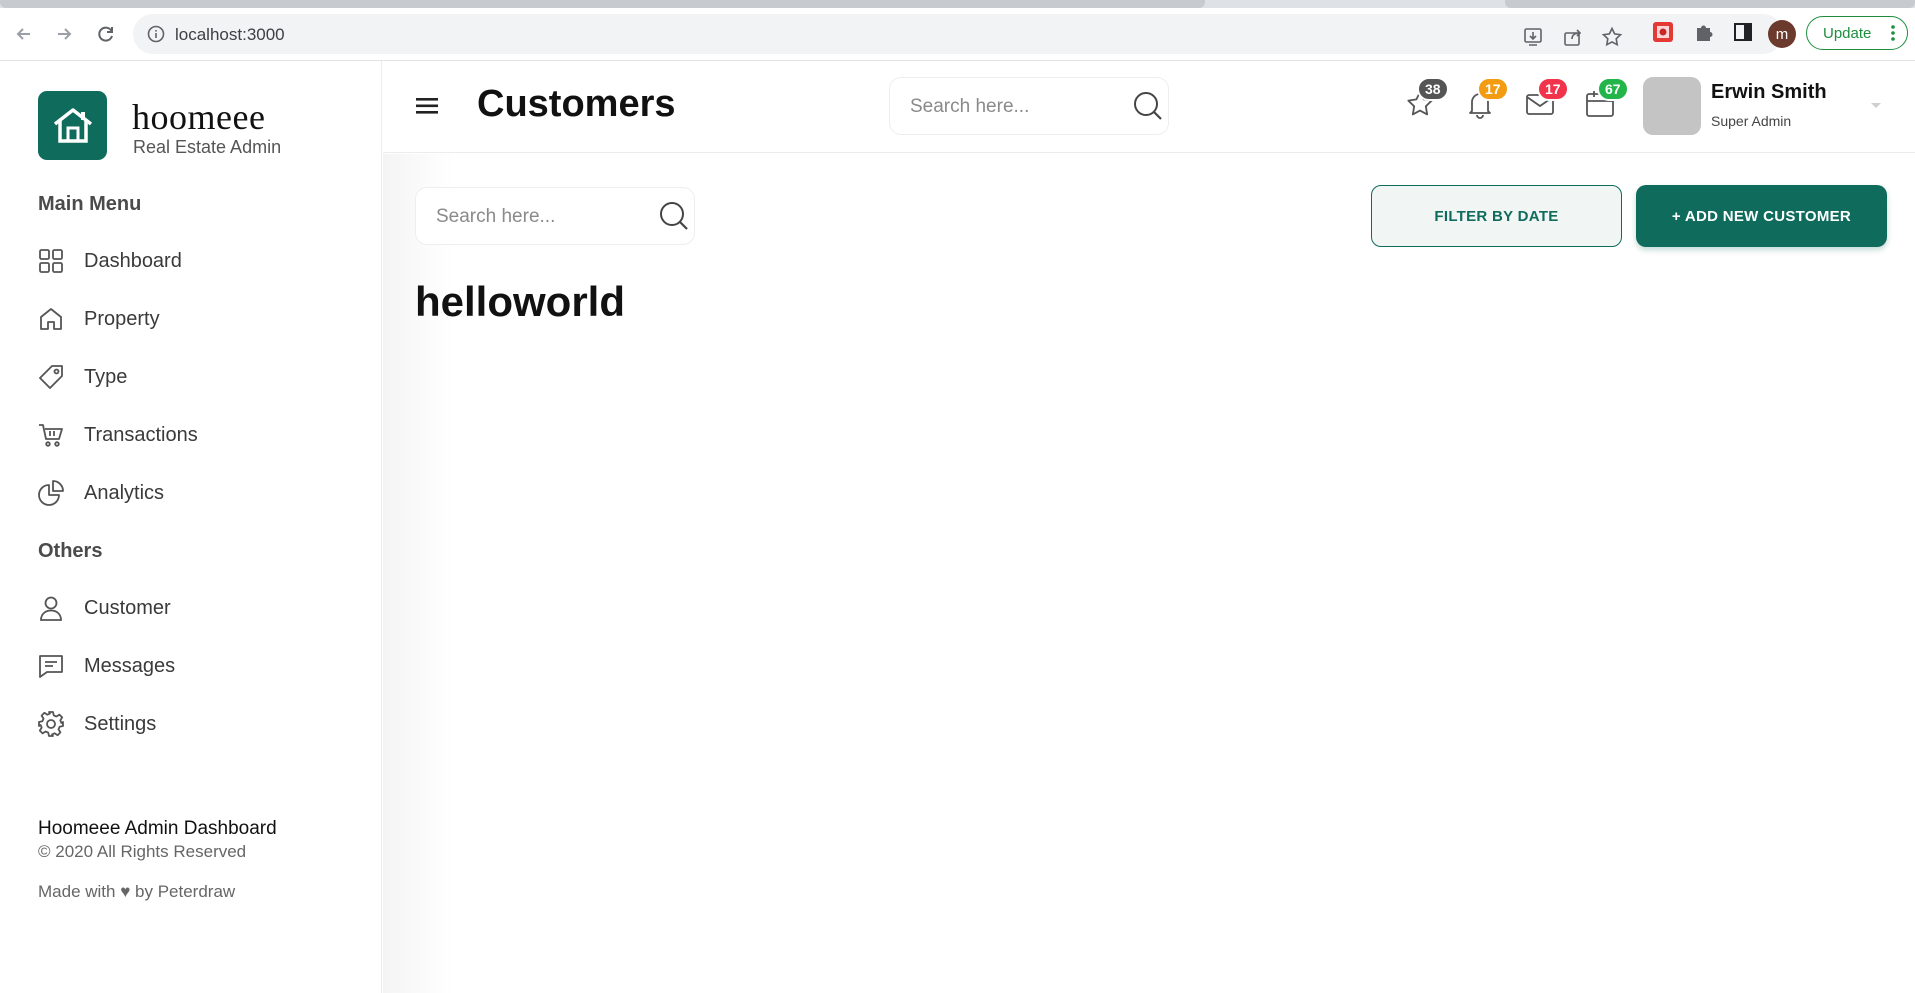 The width and height of the screenshot is (1915, 993). Describe the element at coordinates (51, 493) in the screenshot. I see `pie-chart-icon` at that location.